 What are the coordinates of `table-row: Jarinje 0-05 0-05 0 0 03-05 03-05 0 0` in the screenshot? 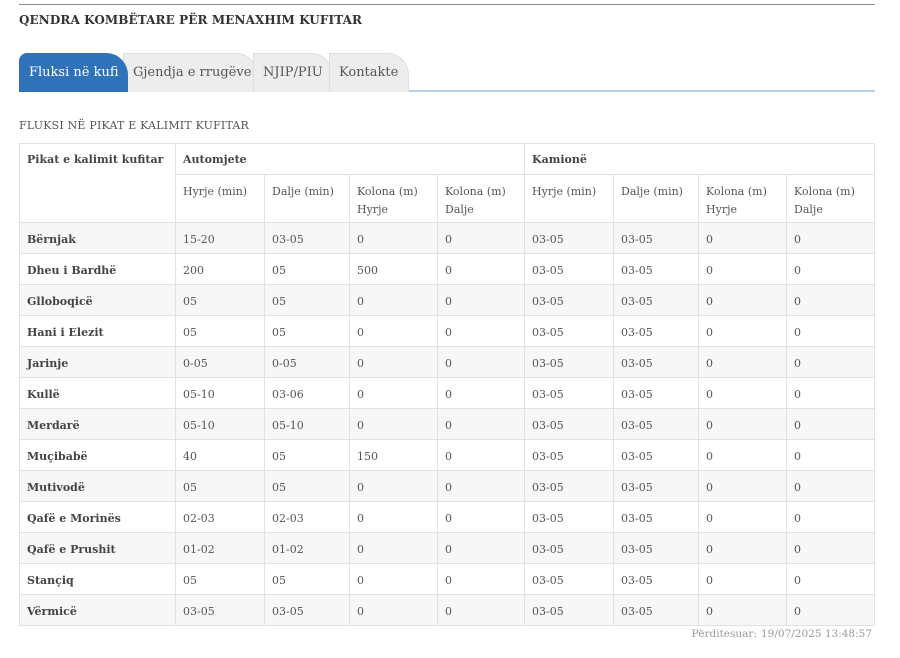 It's located at (447, 362).